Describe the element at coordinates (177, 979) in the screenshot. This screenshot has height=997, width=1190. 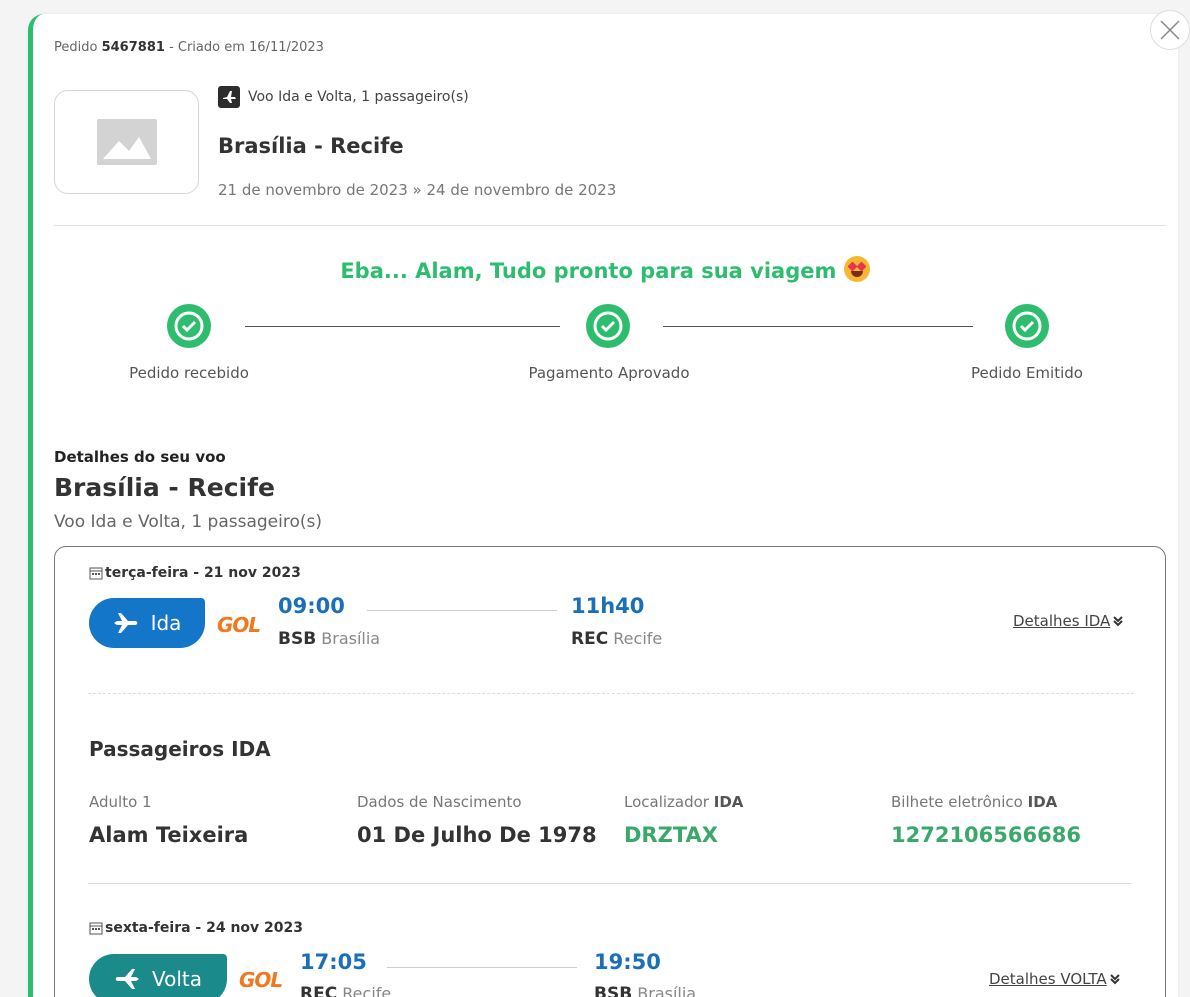
I see `volta-pill-label: Volta` at that location.